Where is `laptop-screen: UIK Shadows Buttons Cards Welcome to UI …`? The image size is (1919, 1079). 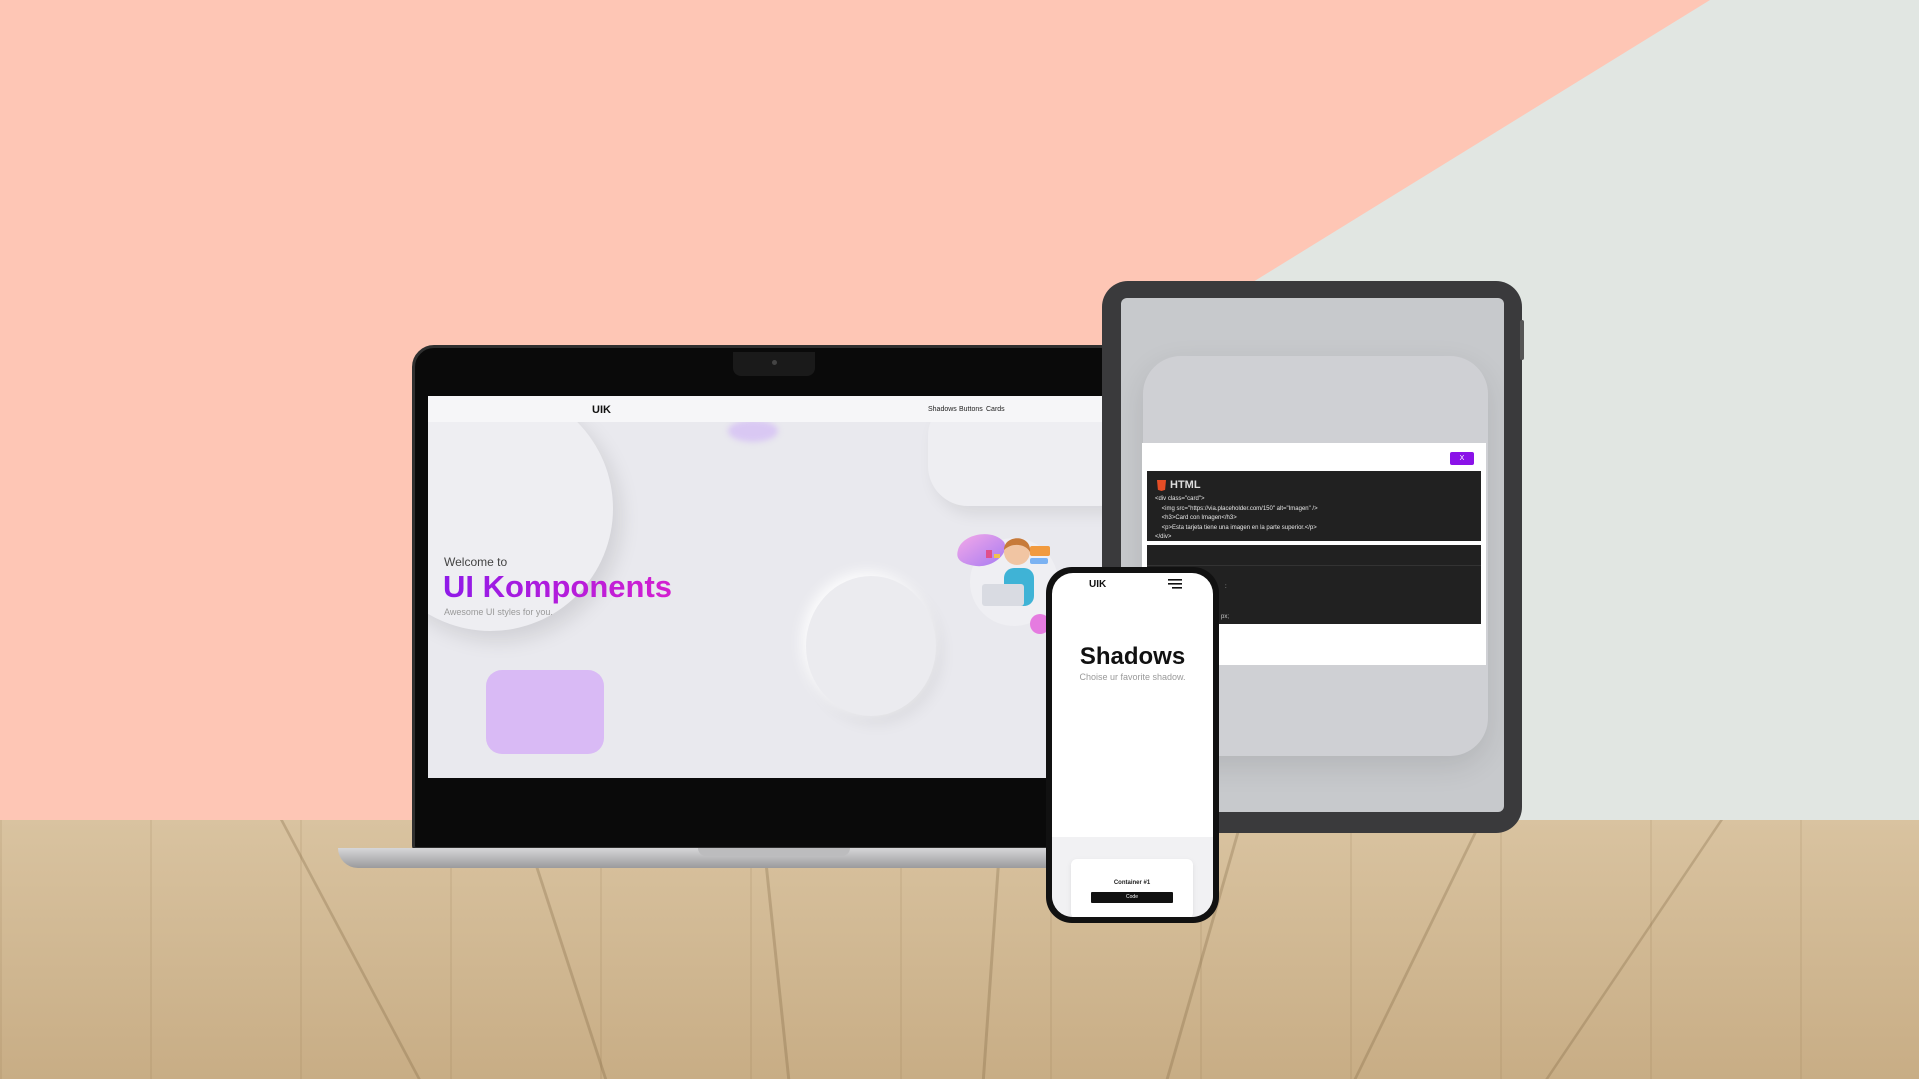 laptop-screen: UIK Shadows Buttons Cards Welcome to UI … is located at coordinates (774, 587).